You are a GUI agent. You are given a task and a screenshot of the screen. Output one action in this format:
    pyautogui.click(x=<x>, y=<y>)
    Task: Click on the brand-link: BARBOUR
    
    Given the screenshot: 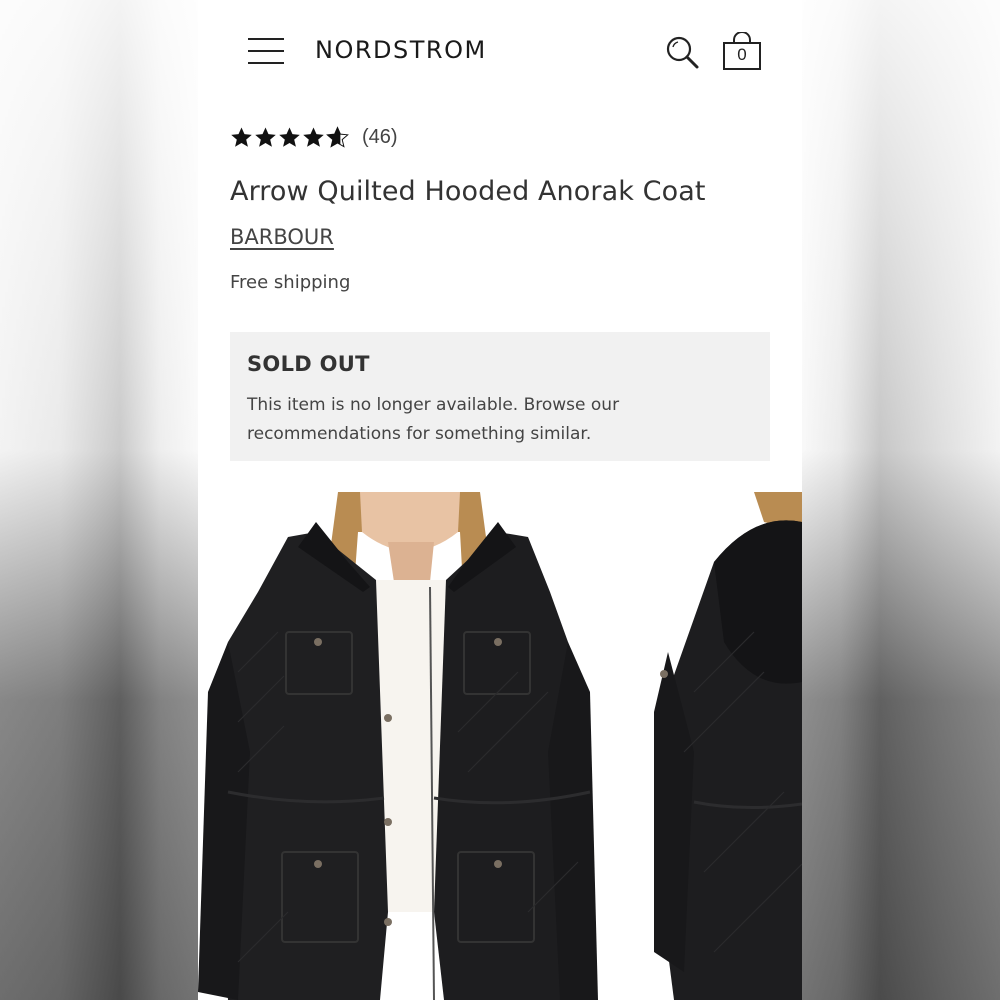 What is the action you would take?
    pyautogui.click(x=282, y=237)
    